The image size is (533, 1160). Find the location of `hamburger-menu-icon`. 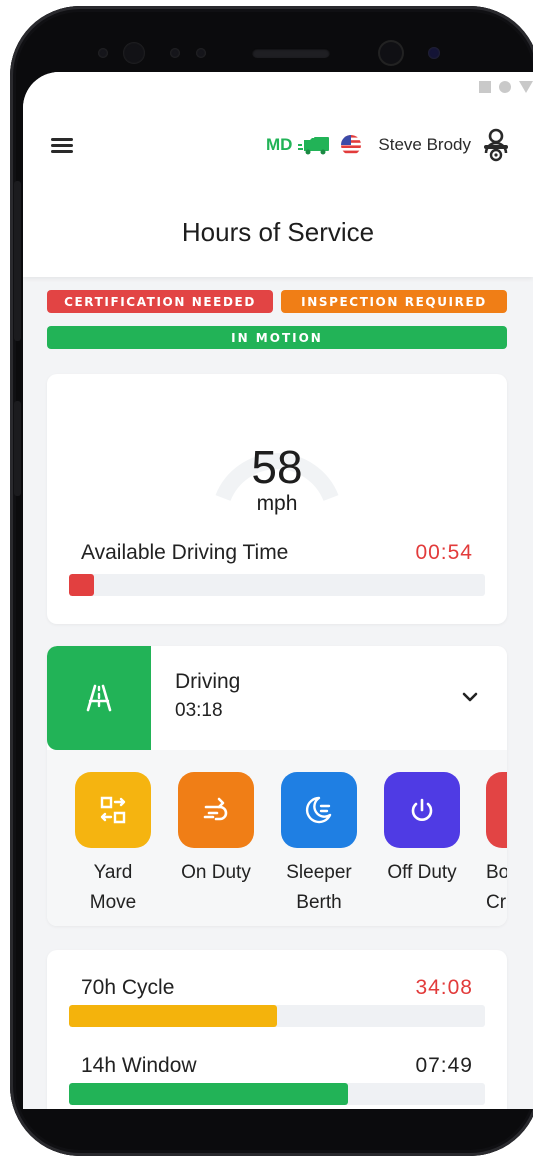

hamburger-menu-icon is located at coordinates (63, 145).